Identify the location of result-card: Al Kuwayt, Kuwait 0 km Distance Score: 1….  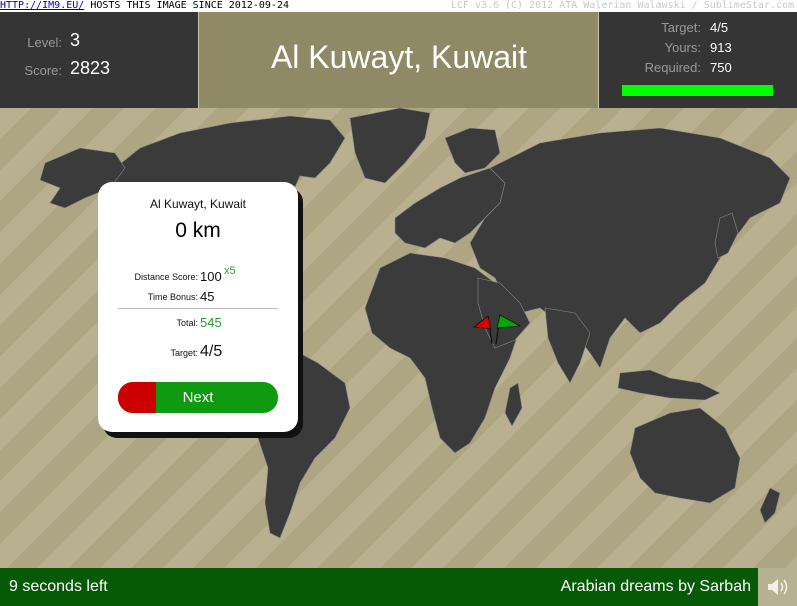
(198, 307).